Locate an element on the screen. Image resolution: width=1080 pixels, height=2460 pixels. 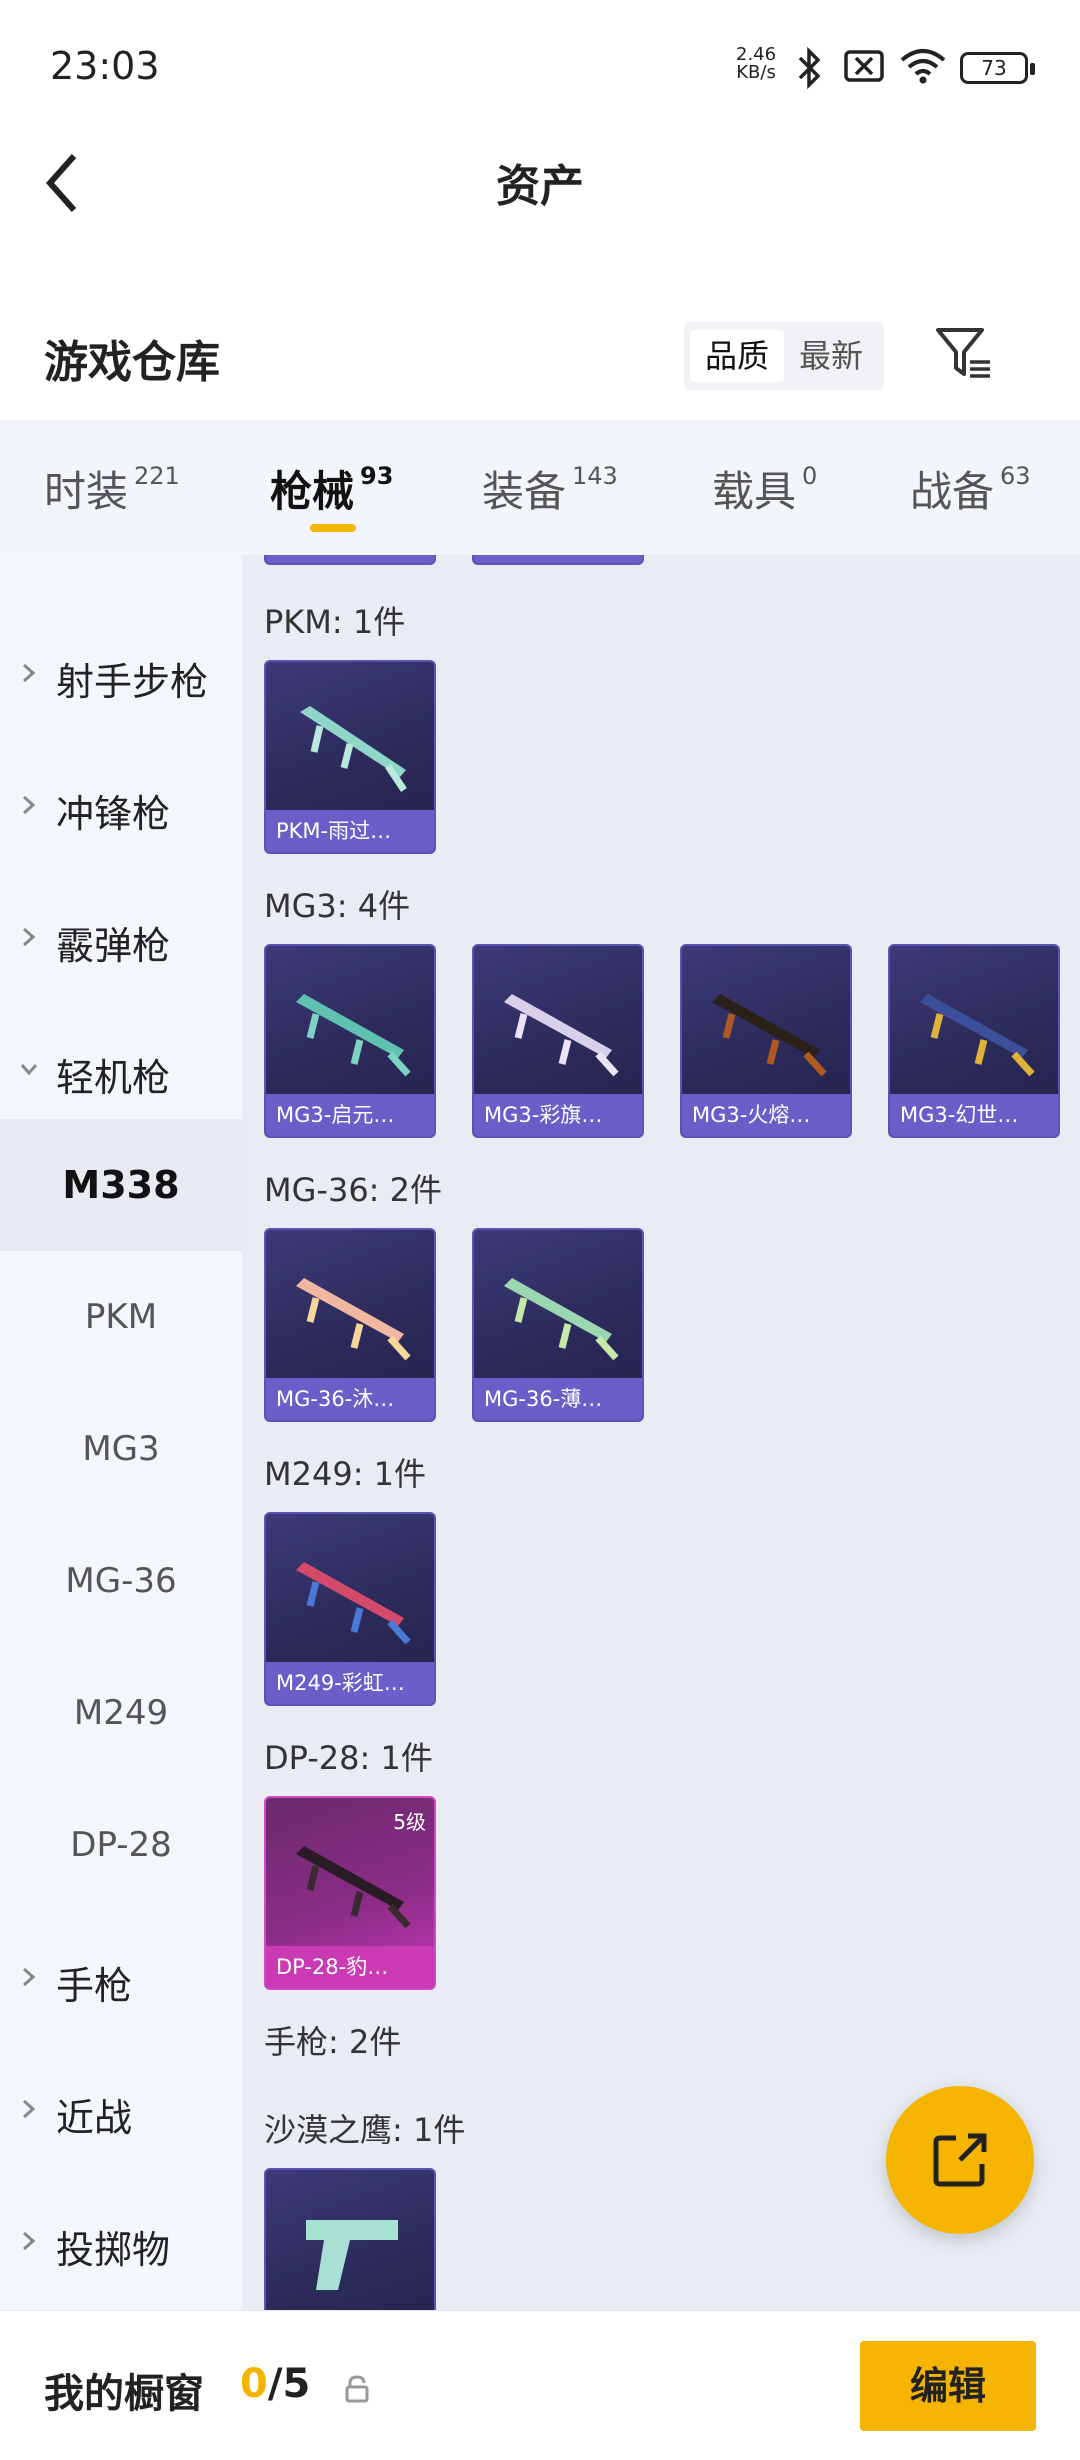
sidebar-item-melee: 近战 is located at coordinates (121, 2109).